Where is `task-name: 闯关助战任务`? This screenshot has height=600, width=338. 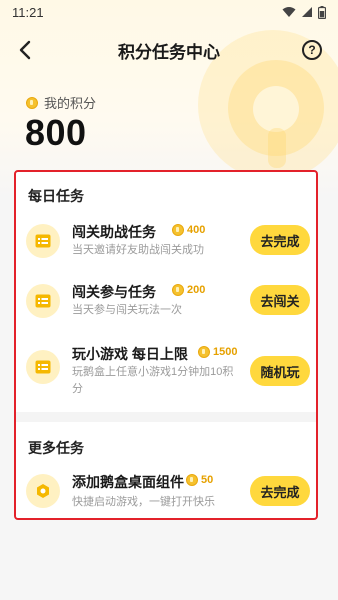
task-name: 闯关助战任务 is located at coordinates (114, 232).